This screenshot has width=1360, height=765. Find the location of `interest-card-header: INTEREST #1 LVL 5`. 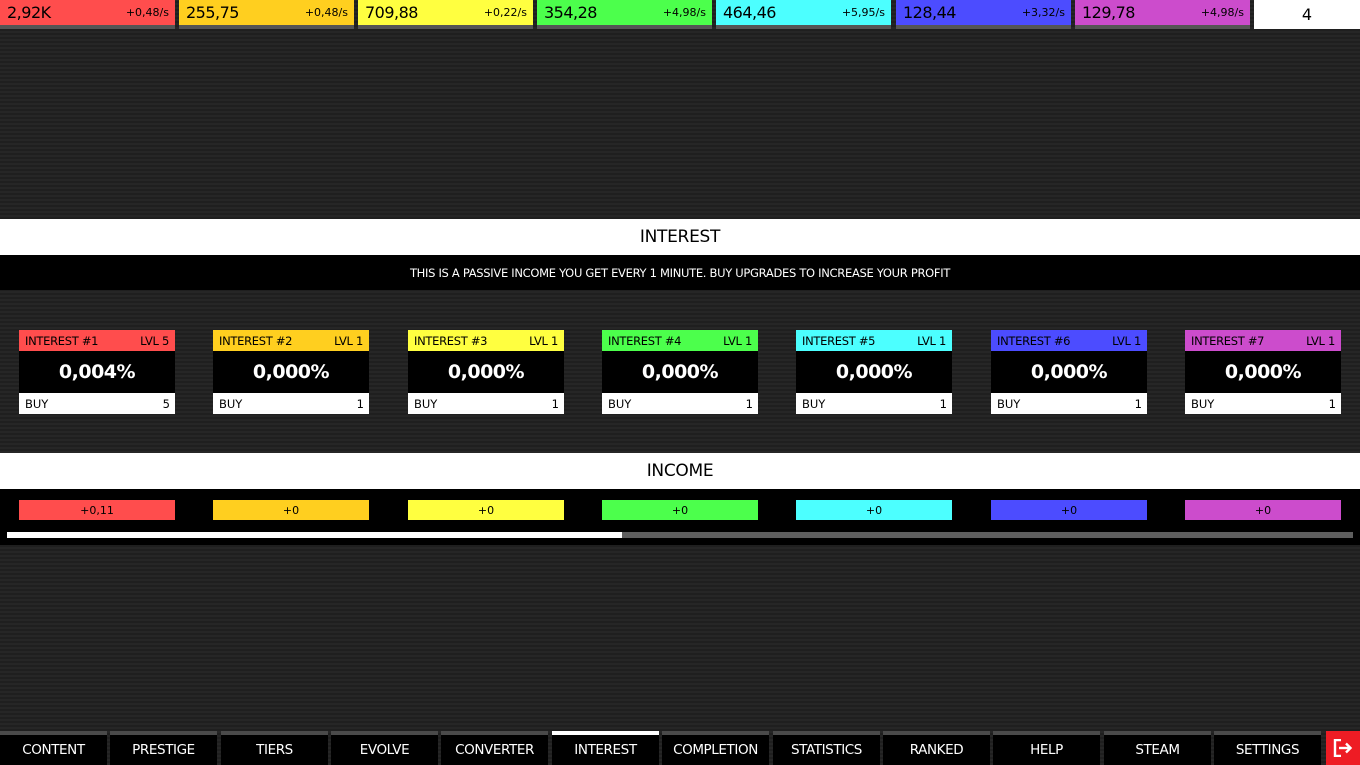

interest-card-header: INTEREST #1 LVL 5 is located at coordinates (97, 340).